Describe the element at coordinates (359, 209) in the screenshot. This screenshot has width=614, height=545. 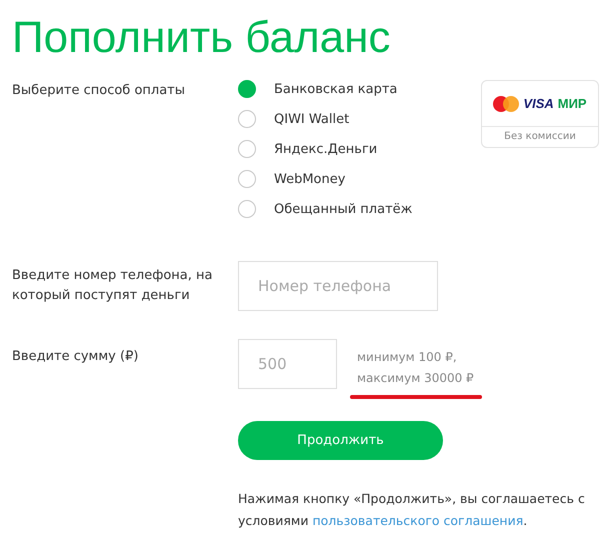
I see `radio-option: Обещанный платёж` at that location.